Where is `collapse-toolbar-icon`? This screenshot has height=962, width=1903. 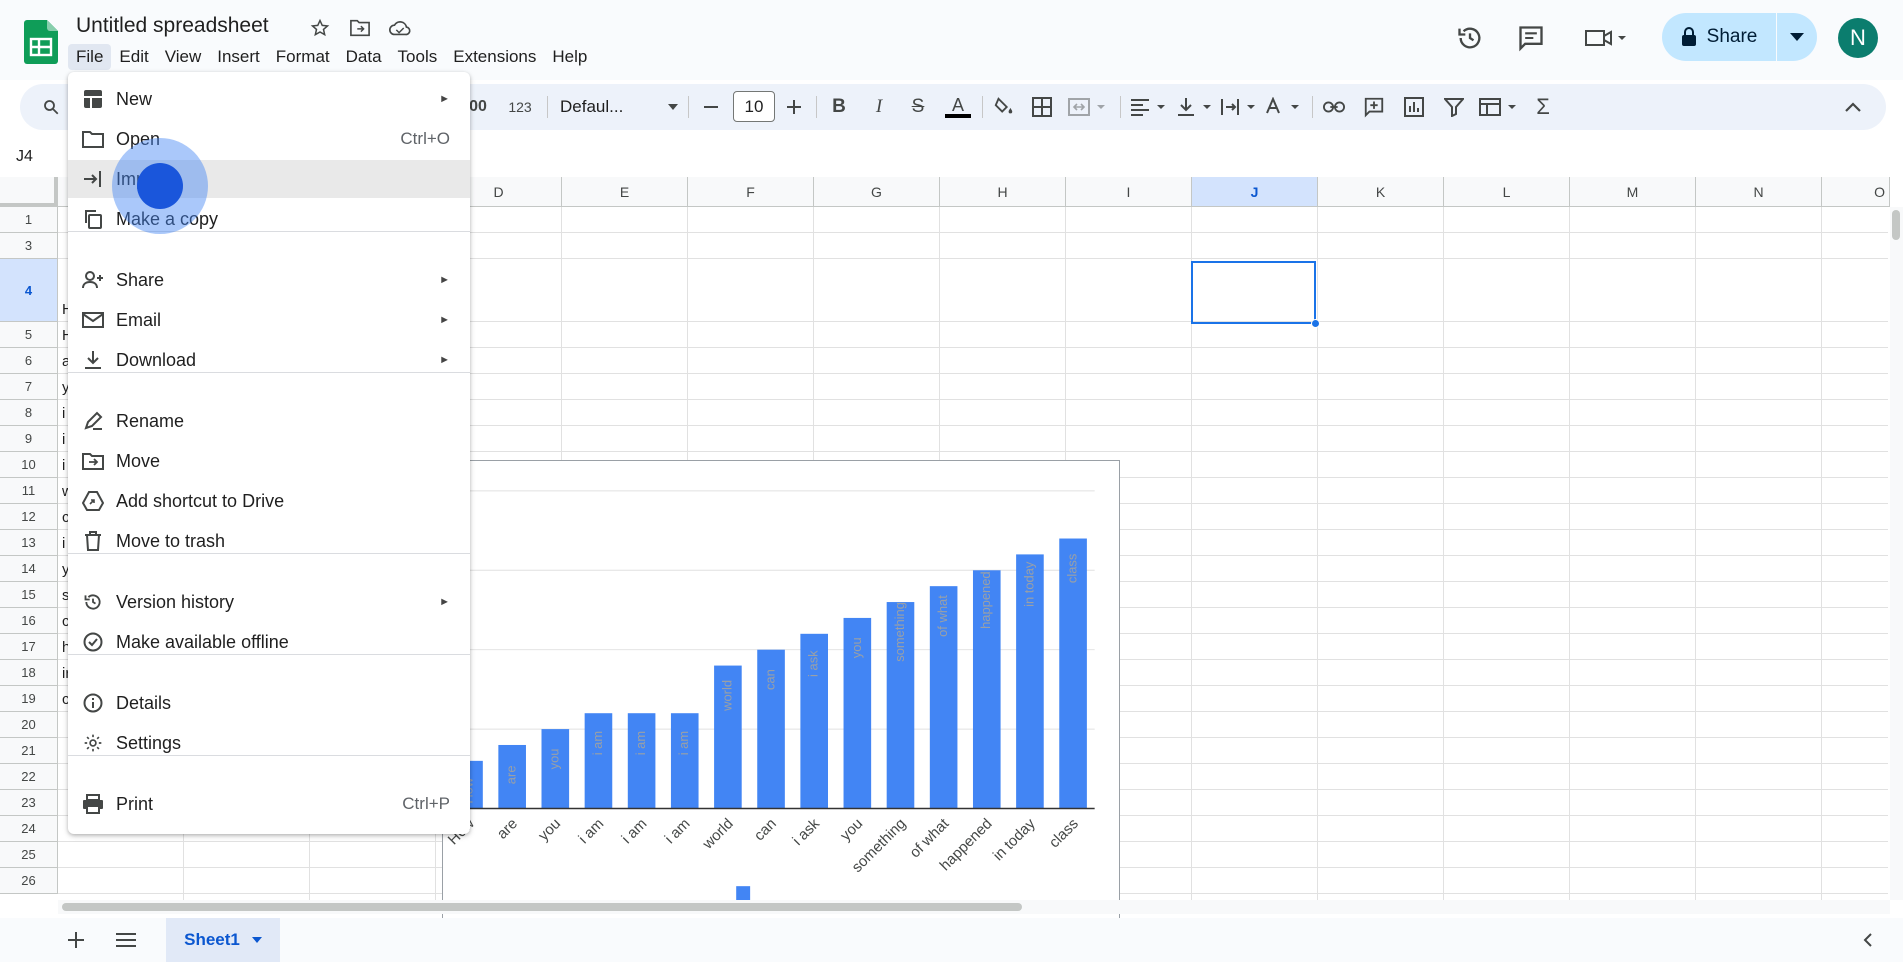 collapse-toolbar-icon is located at coordinates (1853, 107).